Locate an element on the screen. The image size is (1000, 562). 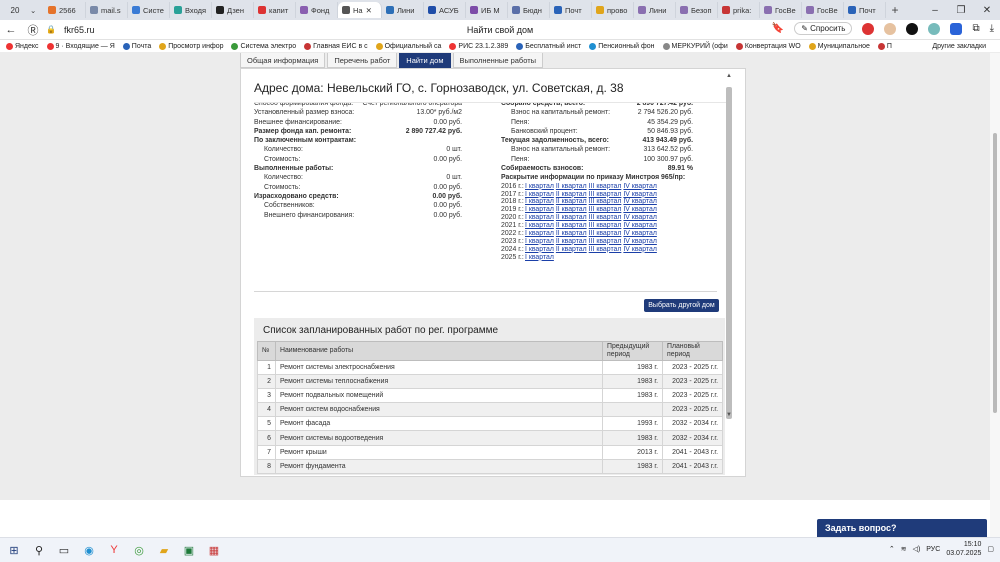
yandex-browser-icon: Y is located at coordinates (114, 550).